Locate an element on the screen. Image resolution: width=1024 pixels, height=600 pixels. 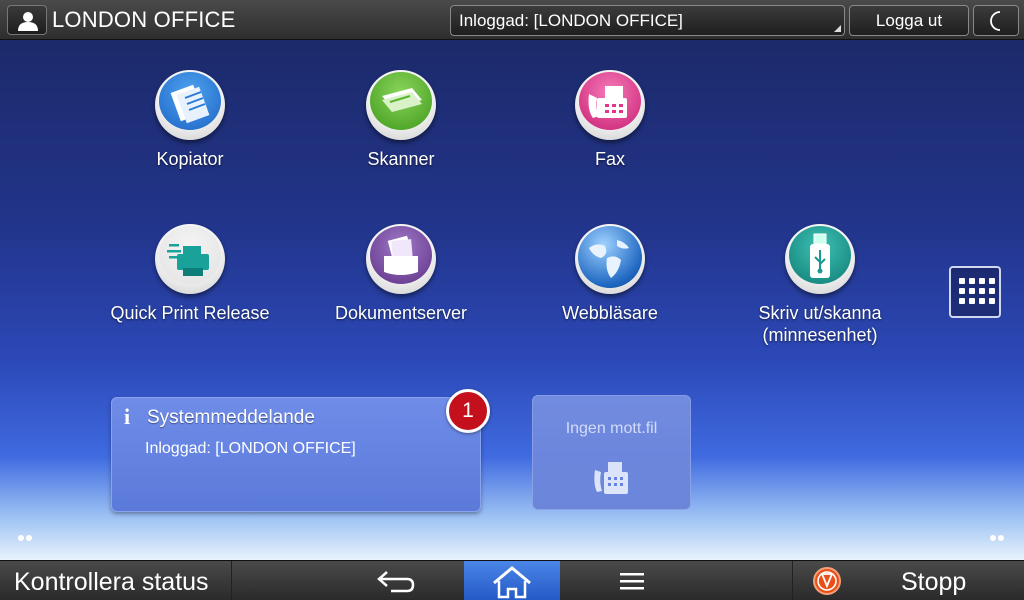
scanner-app-icon is located at coordinates (401, 105).